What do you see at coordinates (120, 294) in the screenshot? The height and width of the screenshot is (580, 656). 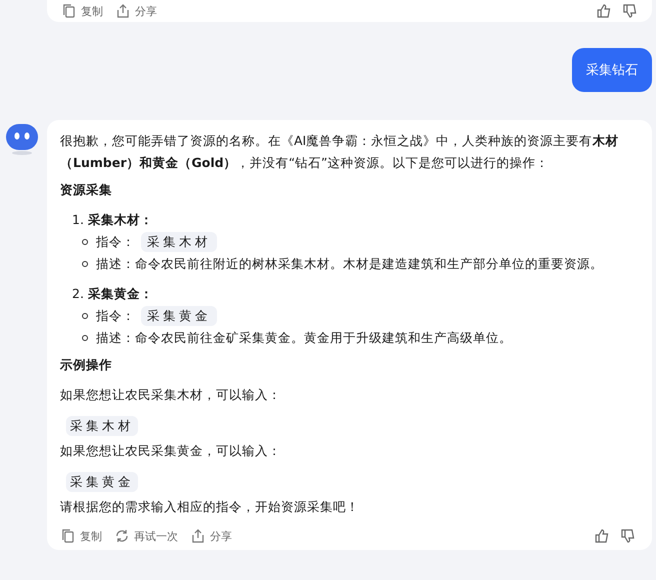 I see `step-title: 采集黄金：` at bounding box center [120, 294].